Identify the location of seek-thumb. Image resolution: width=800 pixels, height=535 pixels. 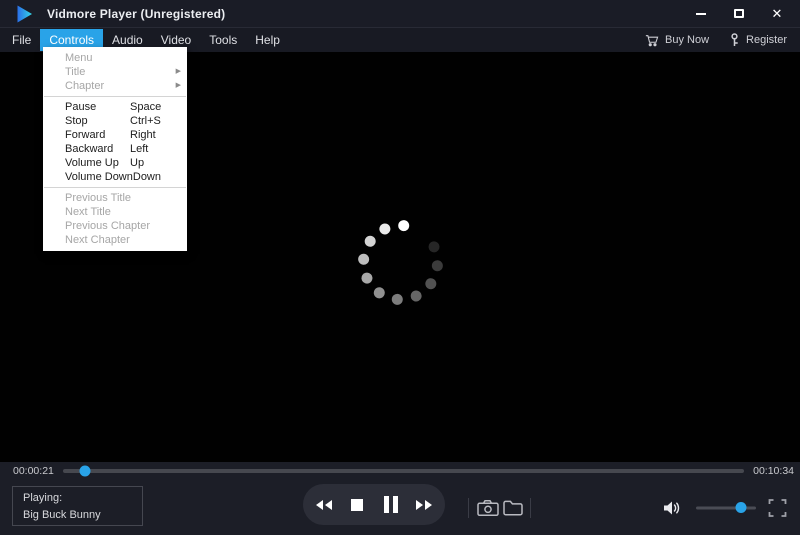
(85, 471).